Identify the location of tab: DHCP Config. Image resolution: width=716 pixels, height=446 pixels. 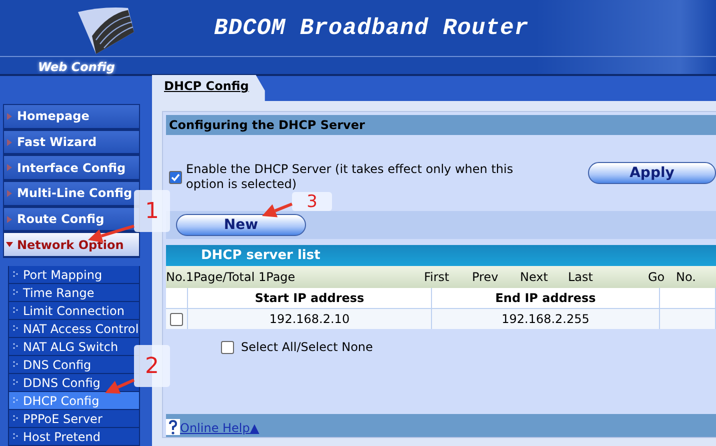
(208, 88).